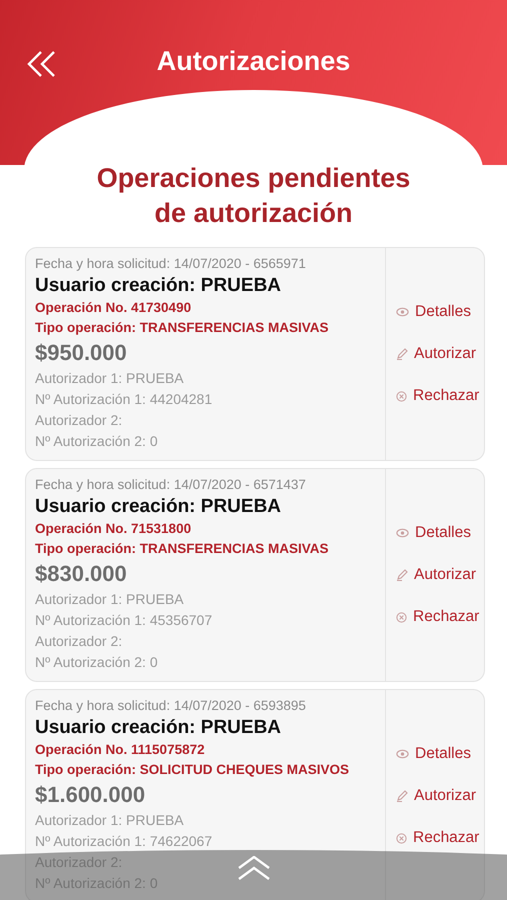 Image resolution: width=507 pixels, height=900 pixels. I want to click on section-heading: de autorización, so click(253, 213).